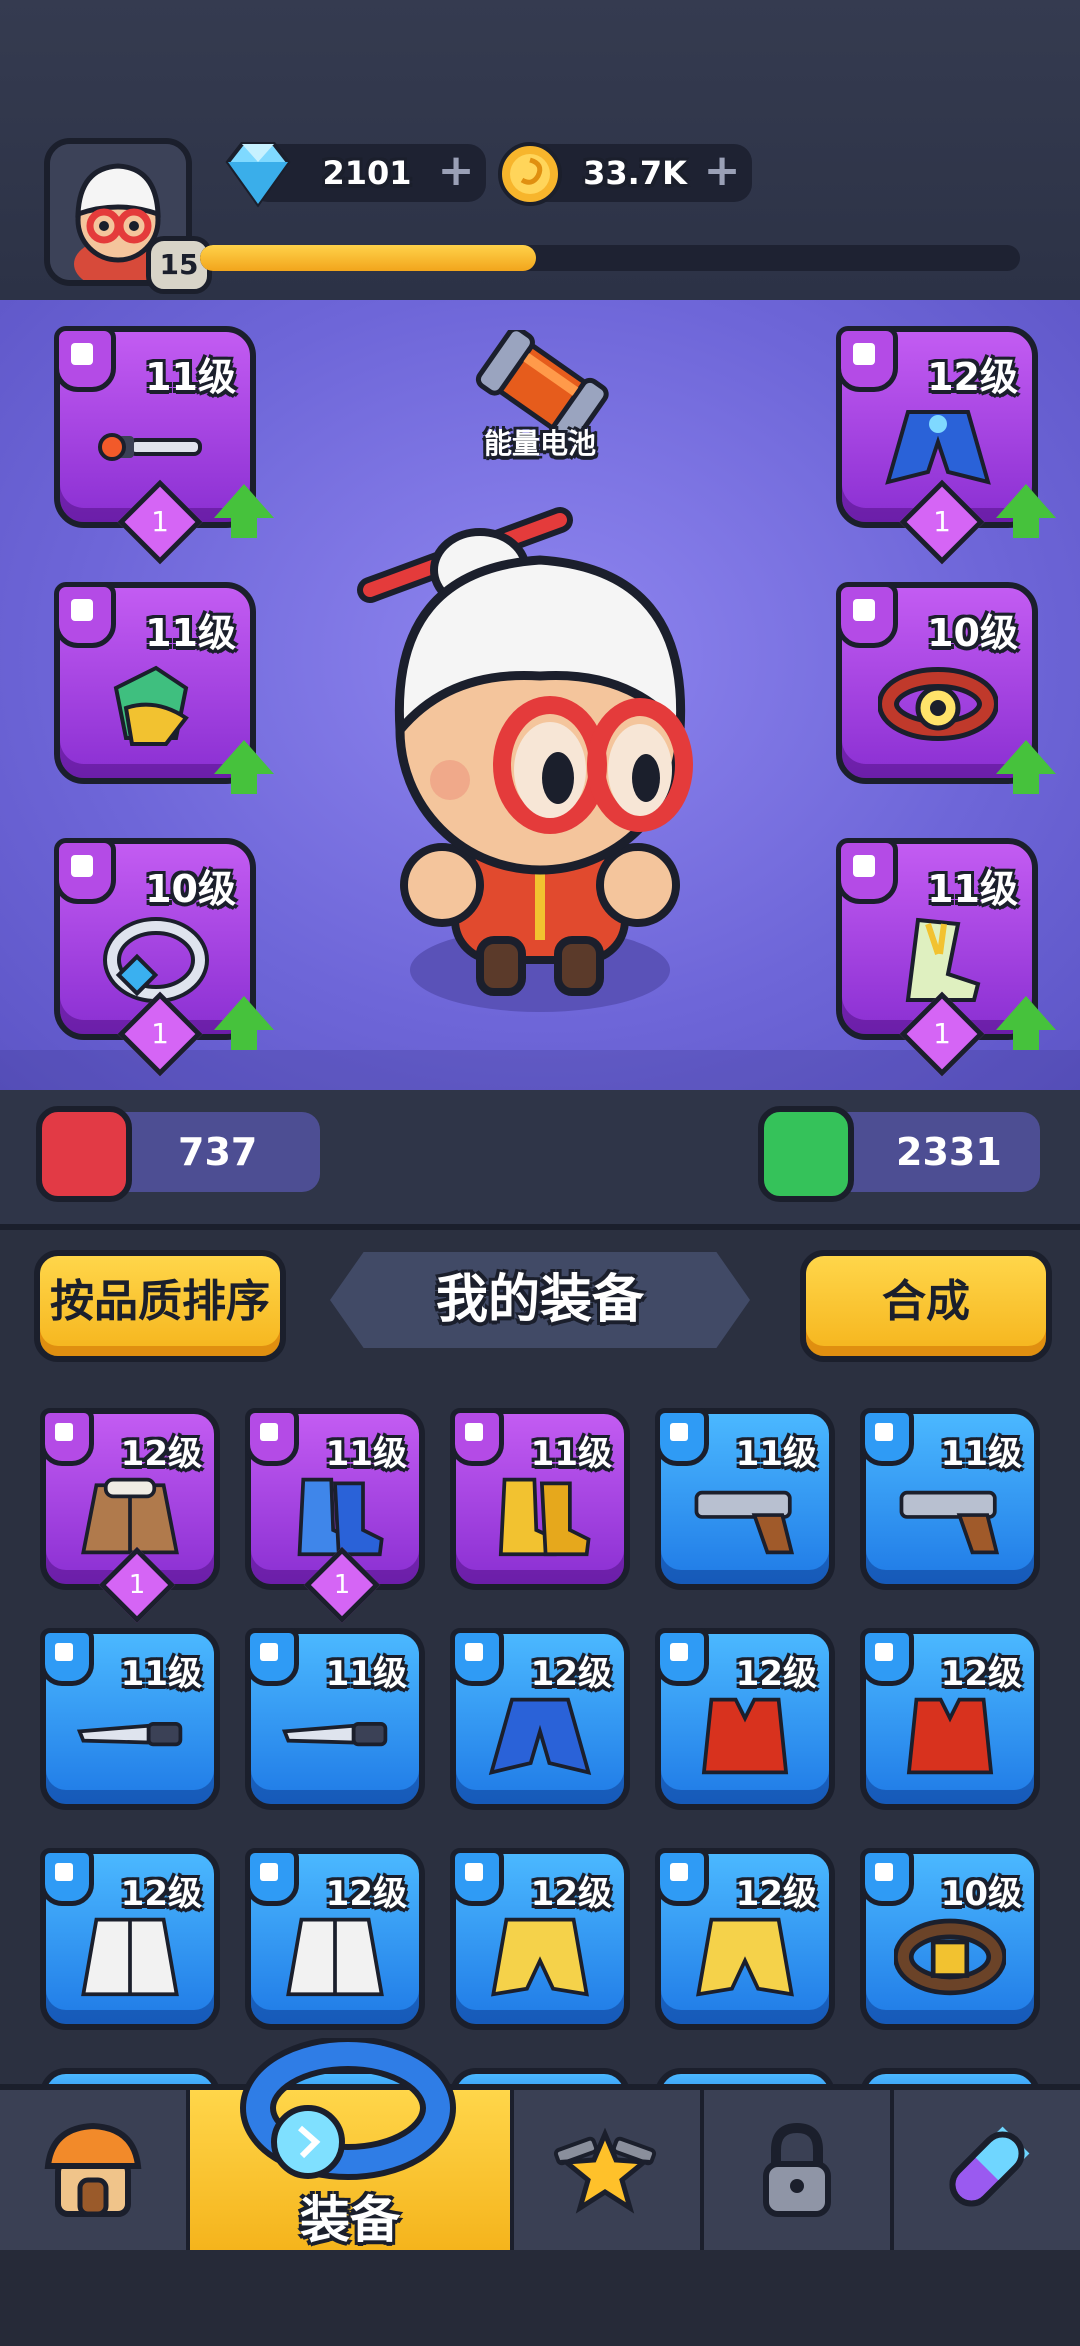 The image size is (1080, 2346). What do you see at coordinates (95, 2170) in the screenshot?
I see `nav-tab-shop` at bounding box center [95, 2170].